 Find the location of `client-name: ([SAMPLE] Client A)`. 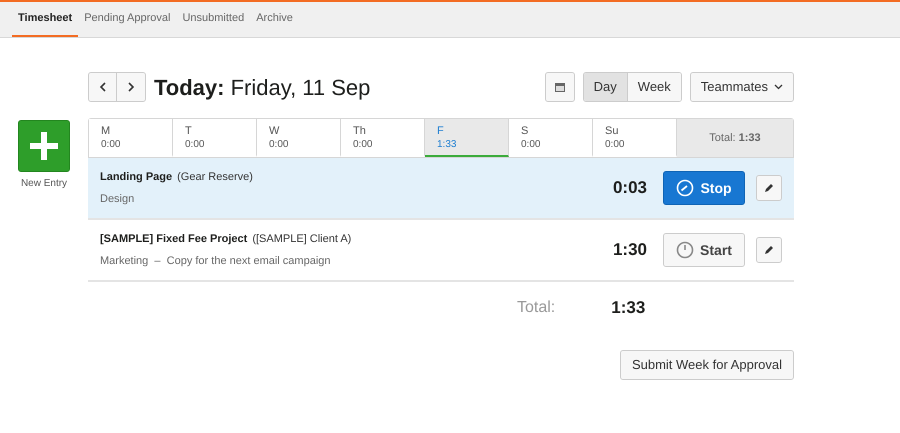

client-name: ([SAMPLE] Client A) is located at coordinates (302, 239).